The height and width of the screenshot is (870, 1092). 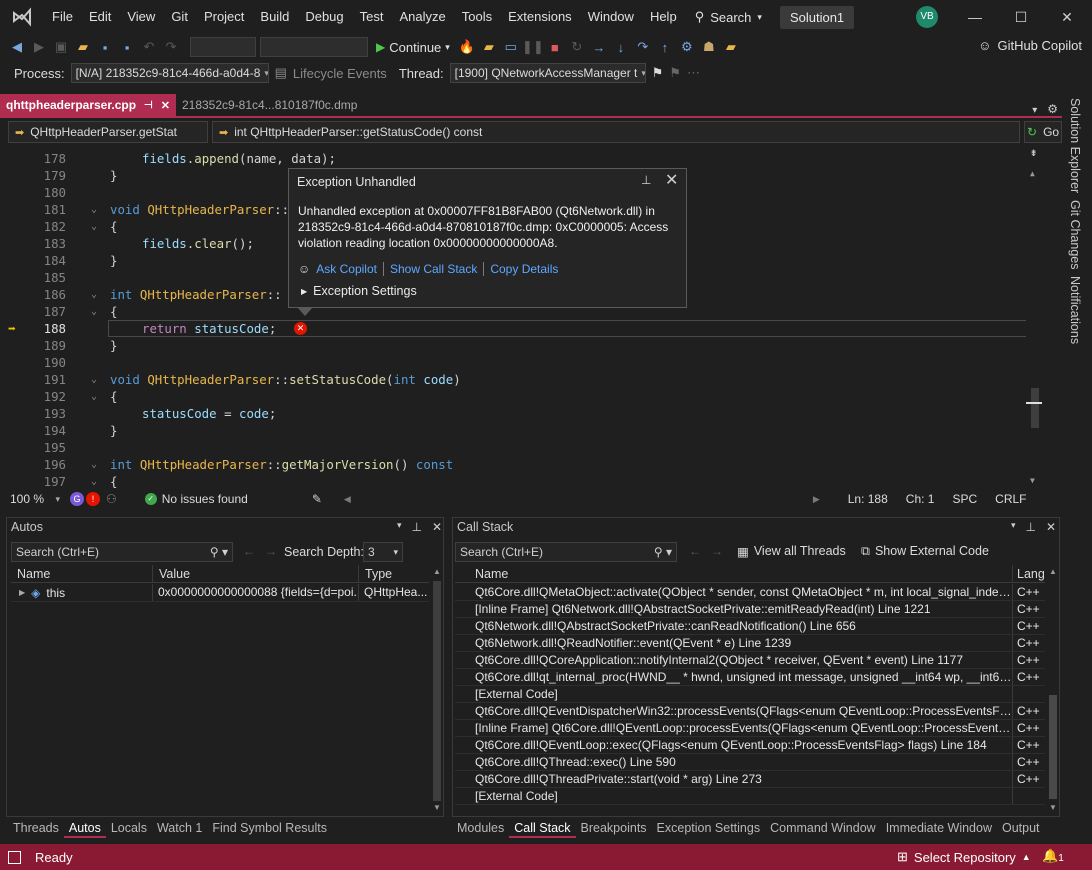 I want to click on tab-autos: Autos, so click(x=84, y=828).